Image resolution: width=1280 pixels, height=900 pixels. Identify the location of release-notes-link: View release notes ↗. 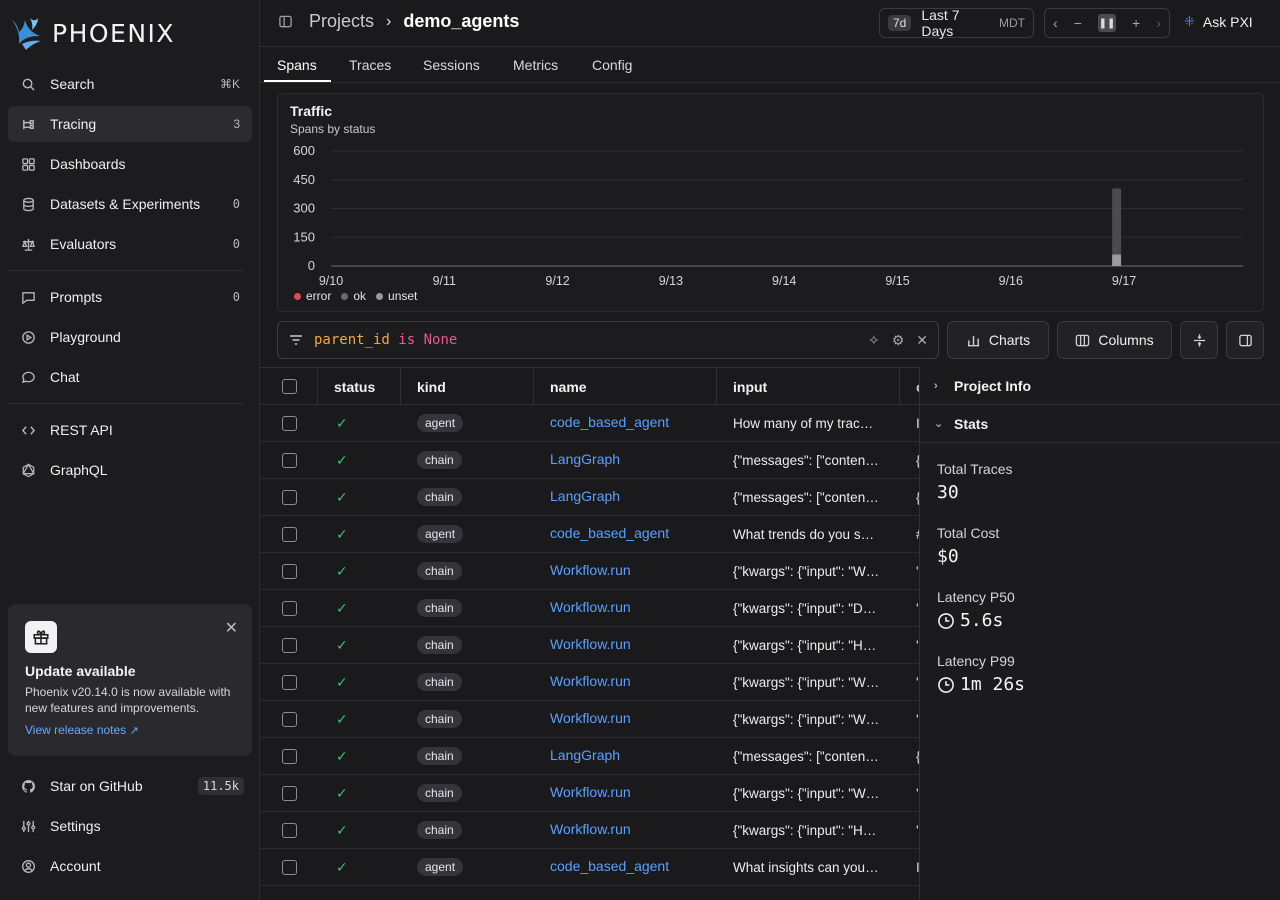
(82, 730).